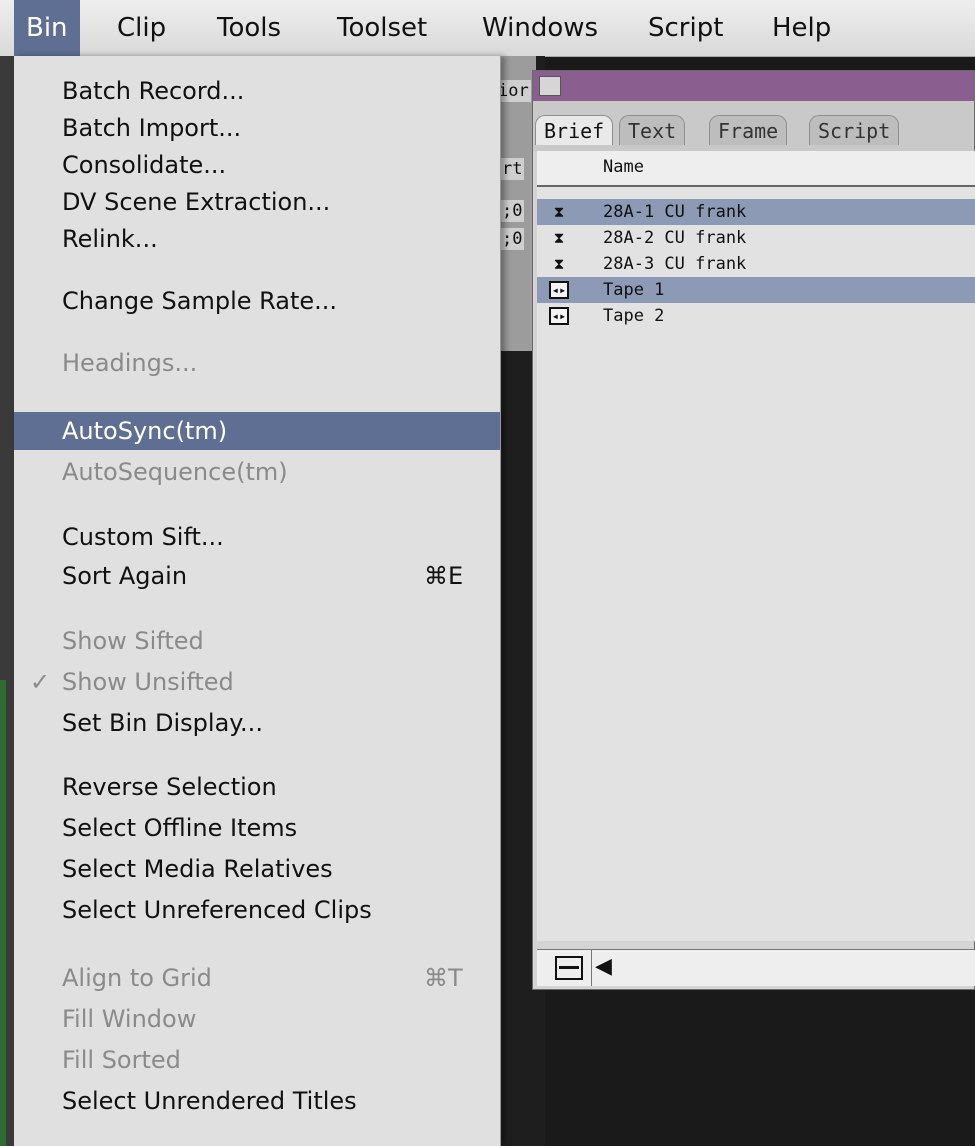 The height and width of the screenshot is (1146, 975). Describe the element at coordinates (652, 130) in the screenshot. I see `tab-text: Text` at that location.